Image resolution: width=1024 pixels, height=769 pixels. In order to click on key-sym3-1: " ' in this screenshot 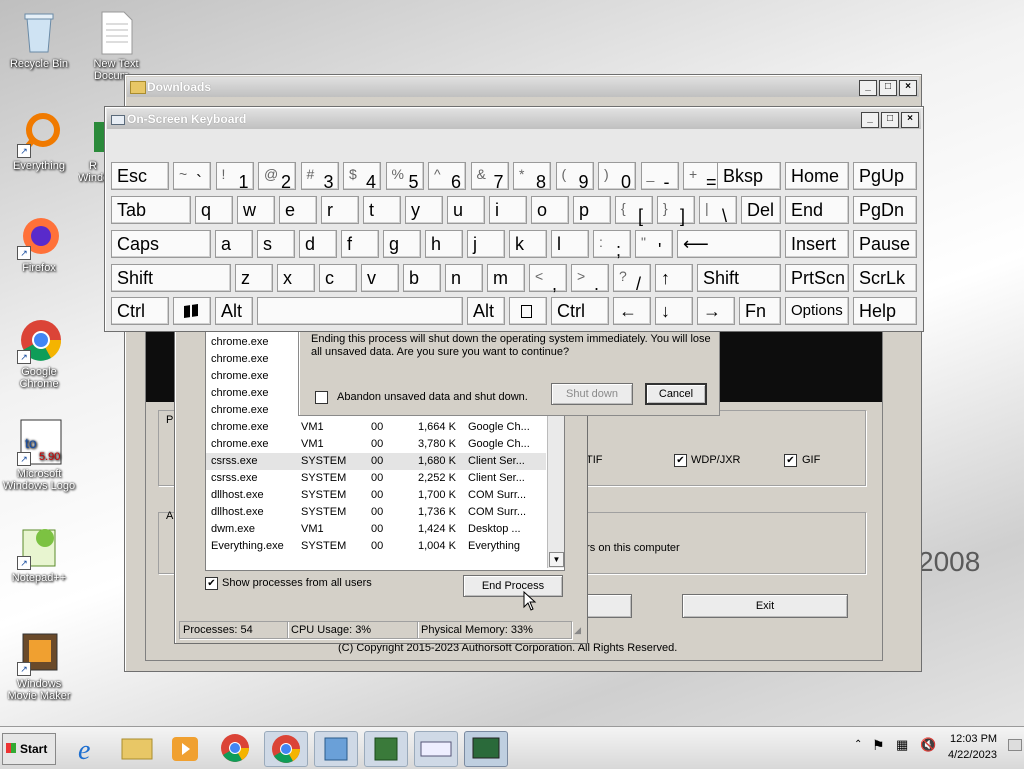, I will do `click(654, 245)`.